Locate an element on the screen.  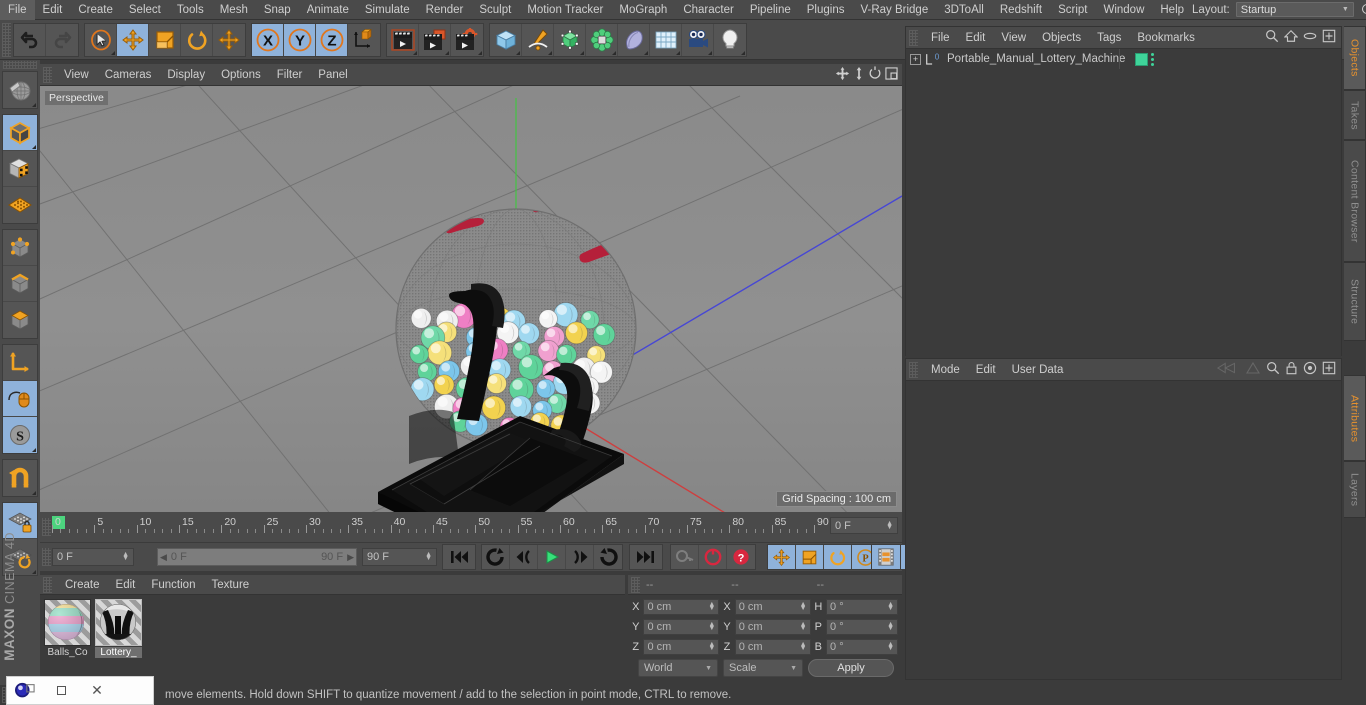
menu-item-select: Select is located at coordinates (145, 10).